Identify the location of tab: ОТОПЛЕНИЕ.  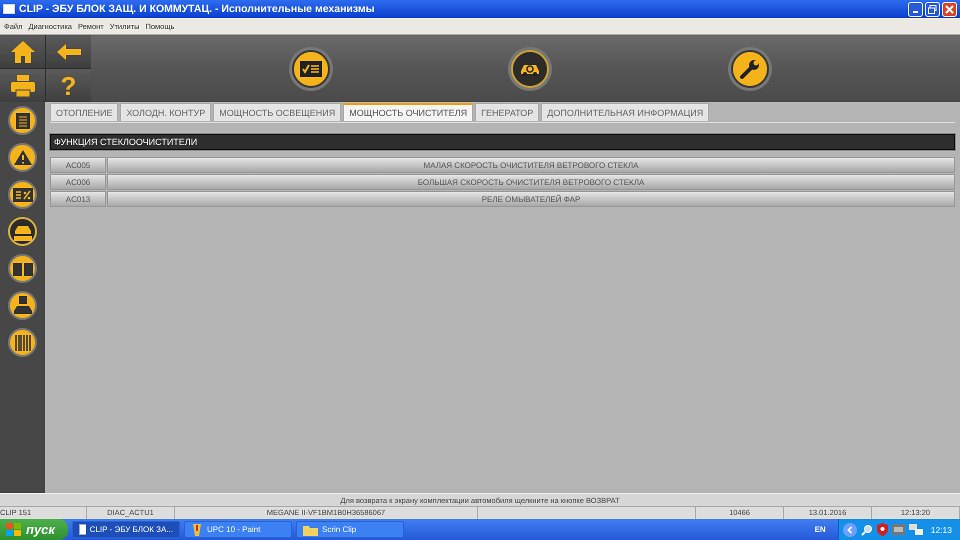
(84, 112).